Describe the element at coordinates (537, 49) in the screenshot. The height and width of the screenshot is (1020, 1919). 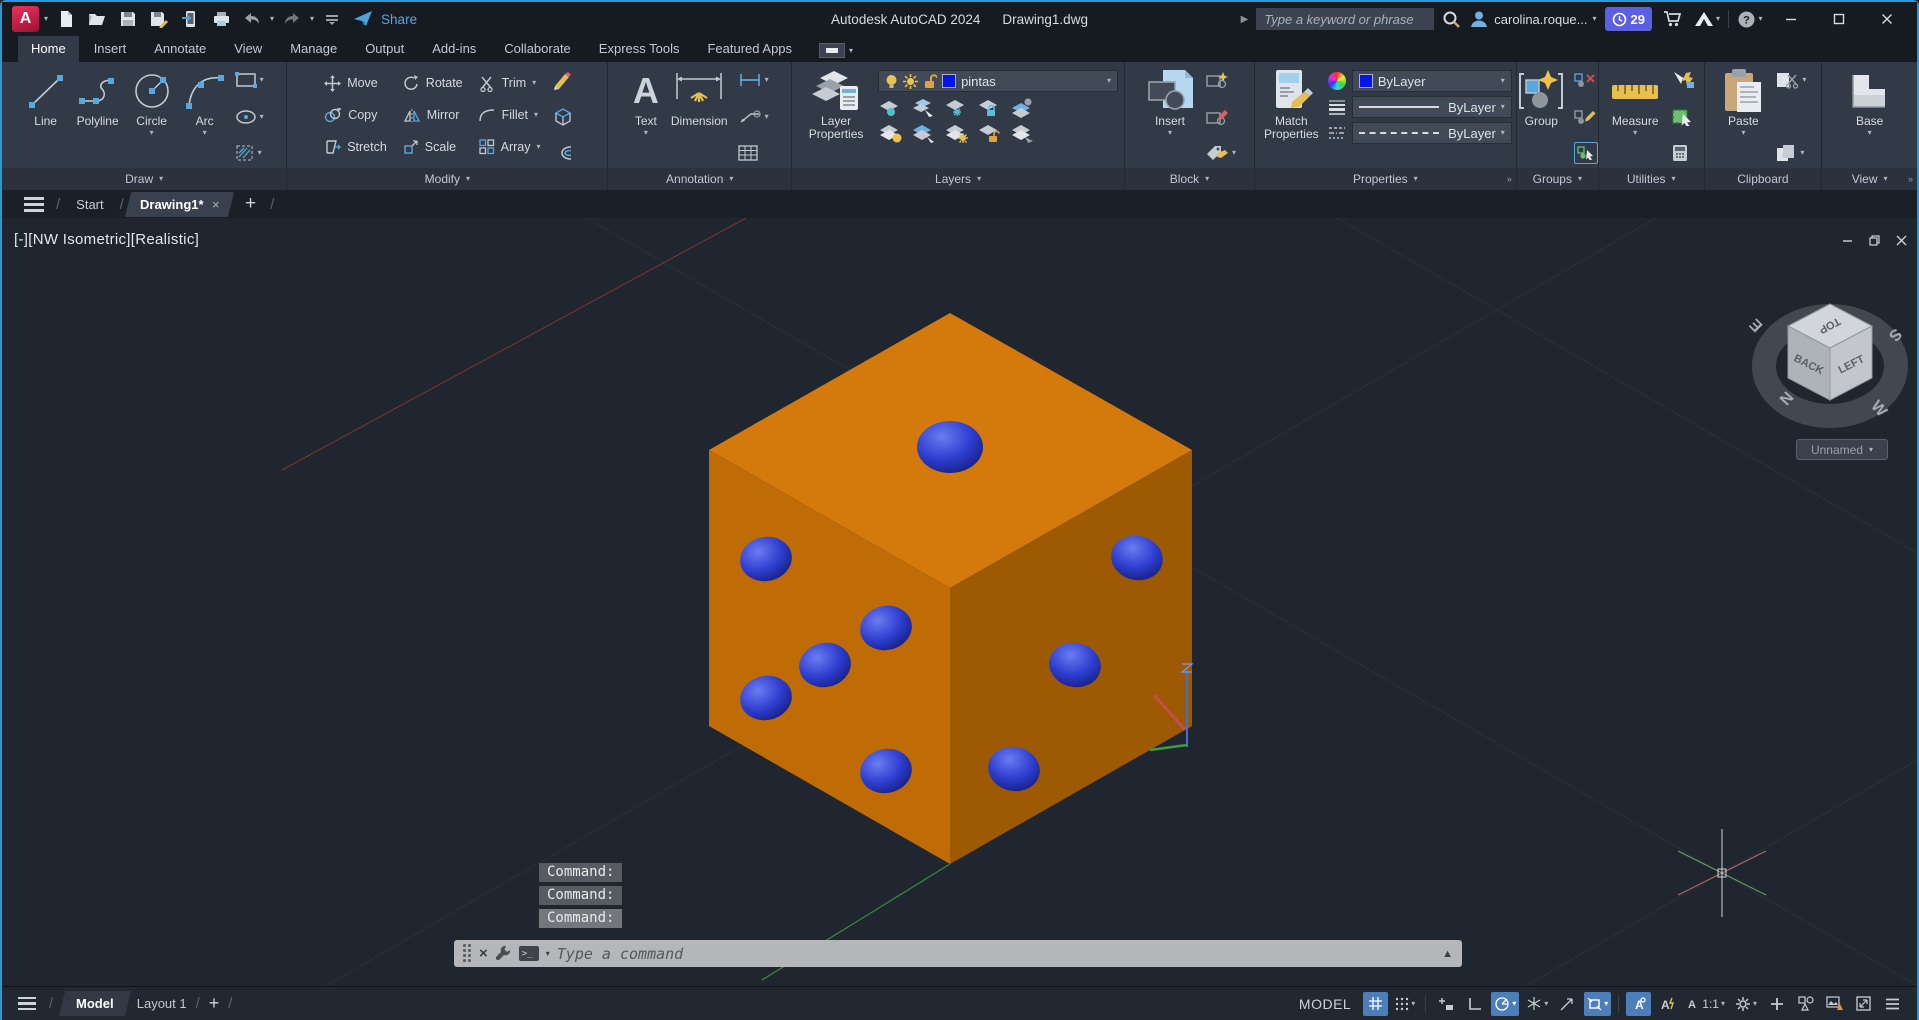
I see `tab-collaborate: Collaborate` at that location.